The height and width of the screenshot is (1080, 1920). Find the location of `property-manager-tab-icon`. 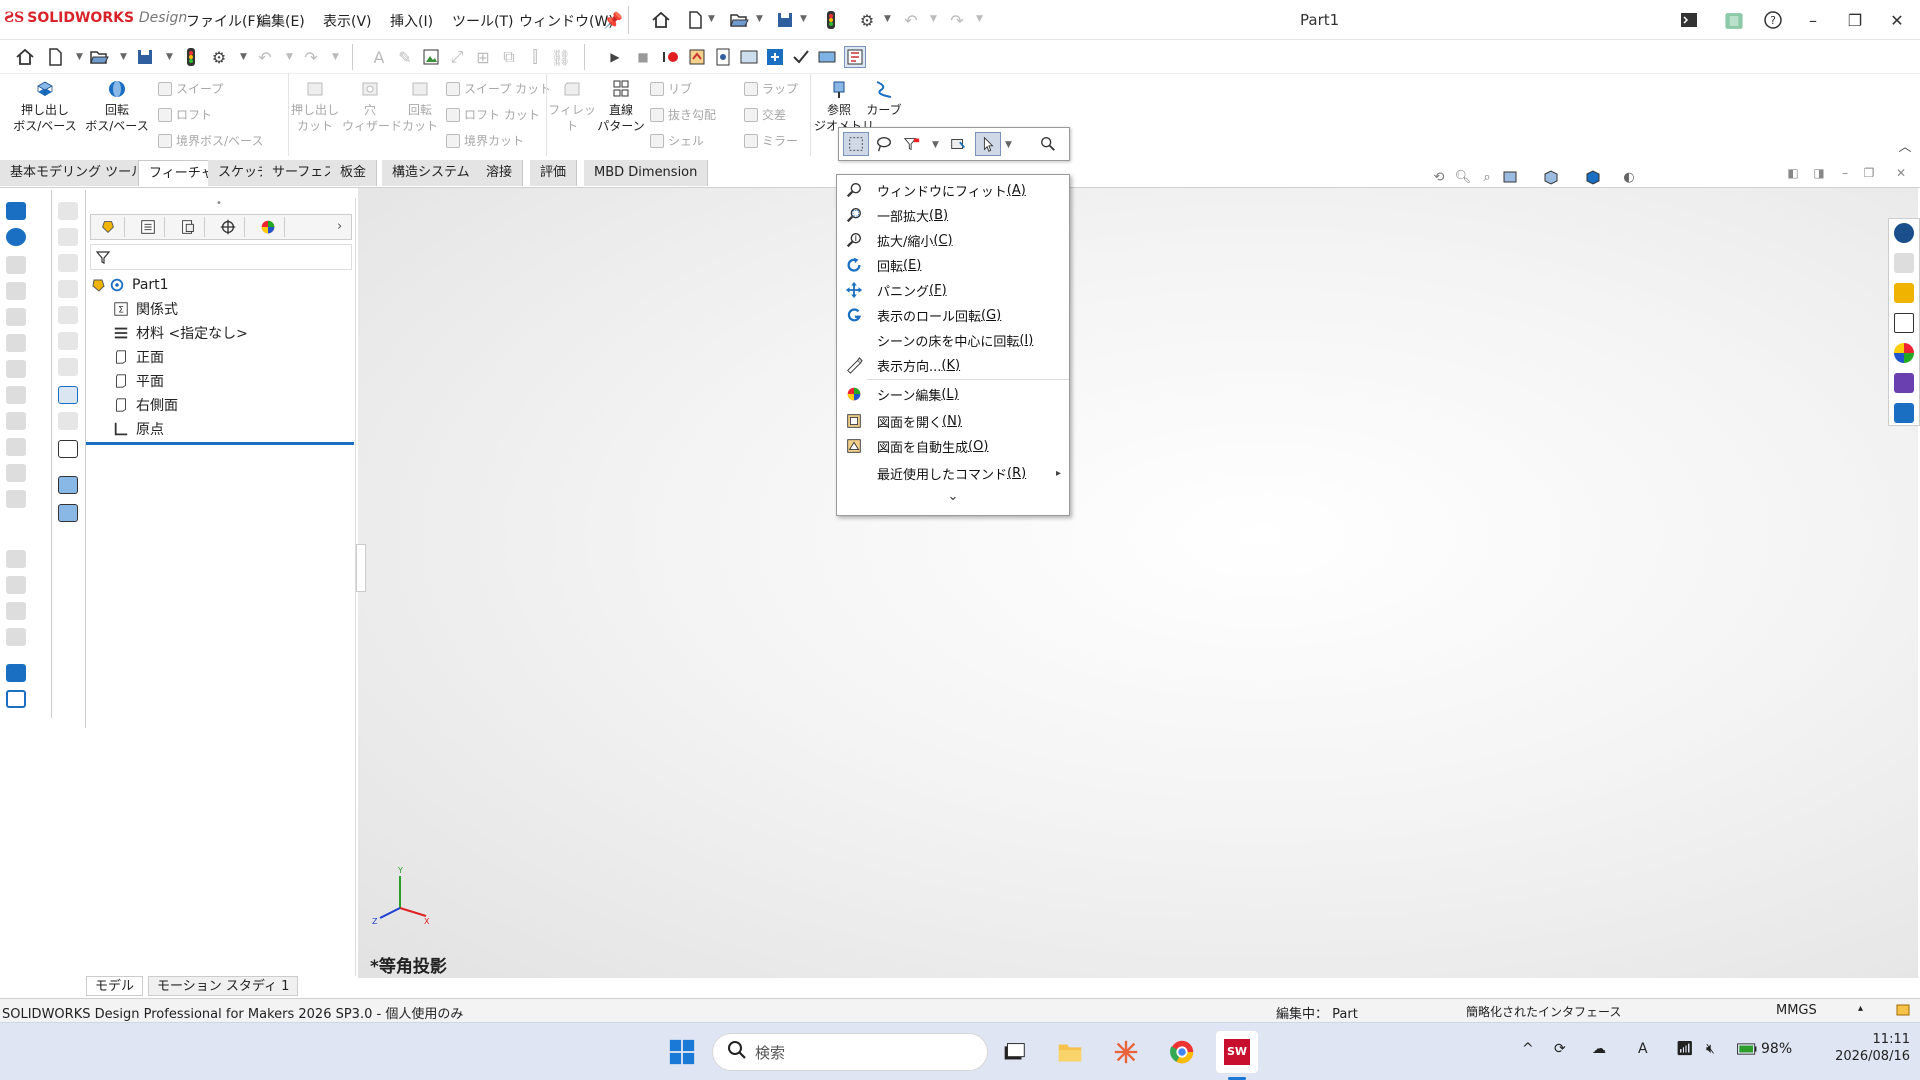

property-manager-tab-icon is located at coordinates (148, 227).